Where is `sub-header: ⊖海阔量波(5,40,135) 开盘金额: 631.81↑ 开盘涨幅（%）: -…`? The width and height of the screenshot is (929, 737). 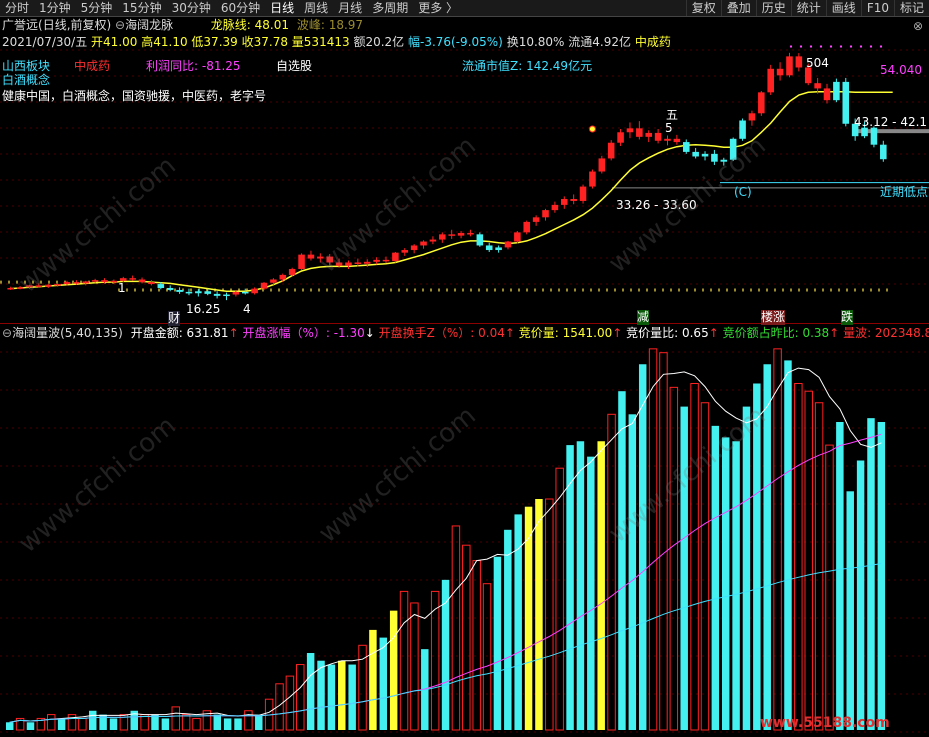
sub-header: ⊖海阔量波(5,40,135) 开盘金额: 631.81↑ 开盘涨幅（%）: -… is located at coordinates (465, 333).